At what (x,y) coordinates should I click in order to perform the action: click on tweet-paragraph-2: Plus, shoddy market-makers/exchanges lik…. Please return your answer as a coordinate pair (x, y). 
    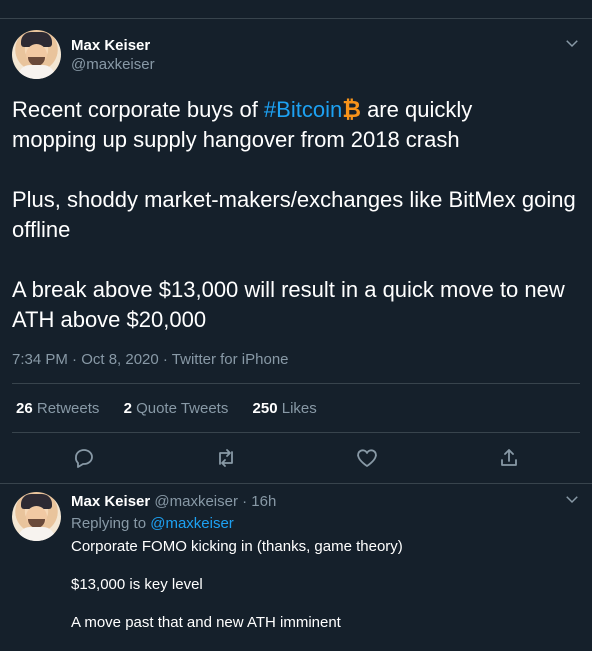
    Looking at the image, I should click on (294, 214).